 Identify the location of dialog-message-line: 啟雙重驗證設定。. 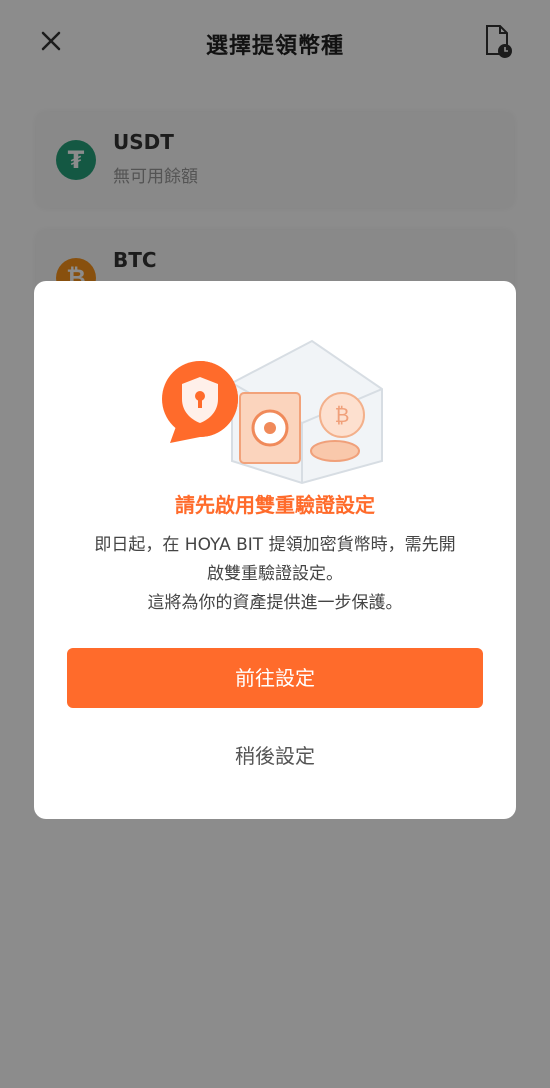
(275, 574).